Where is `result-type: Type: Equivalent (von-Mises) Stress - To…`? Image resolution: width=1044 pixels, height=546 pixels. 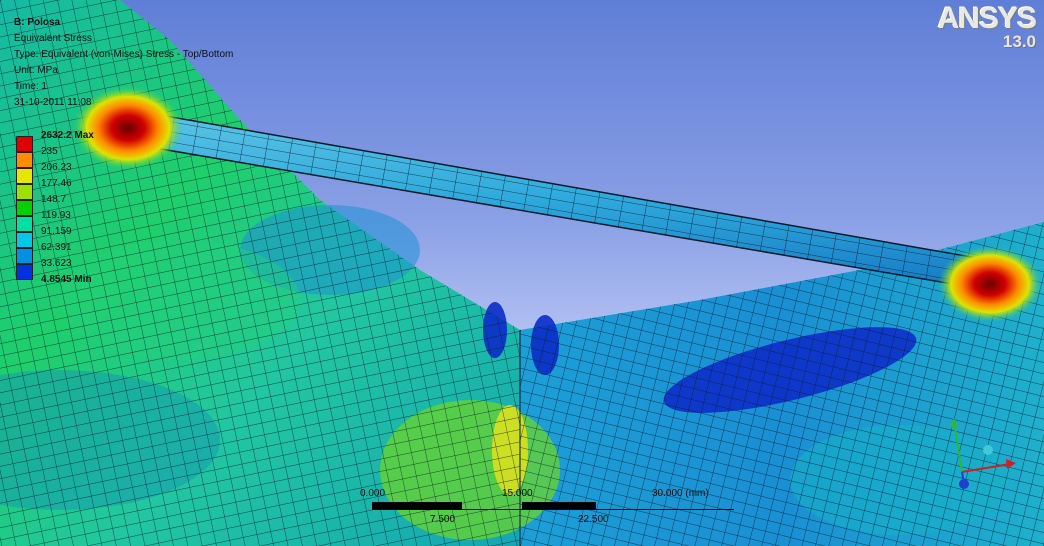
result-type: Type: Equivalent (von-Mises) Stress - To… is located at coordinates (124, 54).